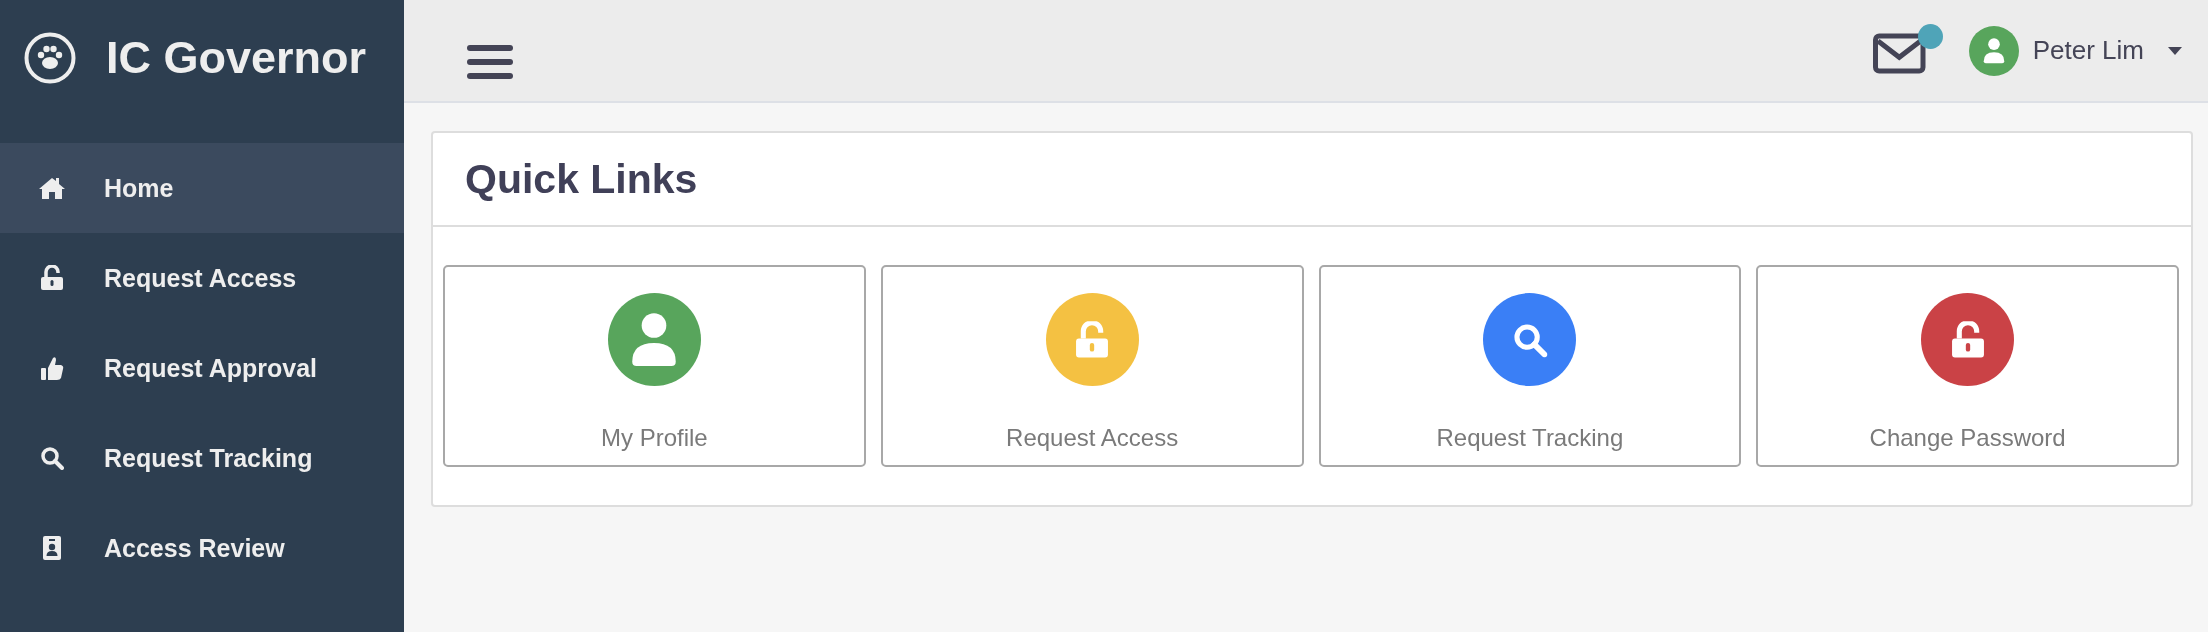 The width and height of the screenshot is (2208, 632). Describe the element at coordinates (52, 188) in the screenshot. I see `home-icon` at that location.